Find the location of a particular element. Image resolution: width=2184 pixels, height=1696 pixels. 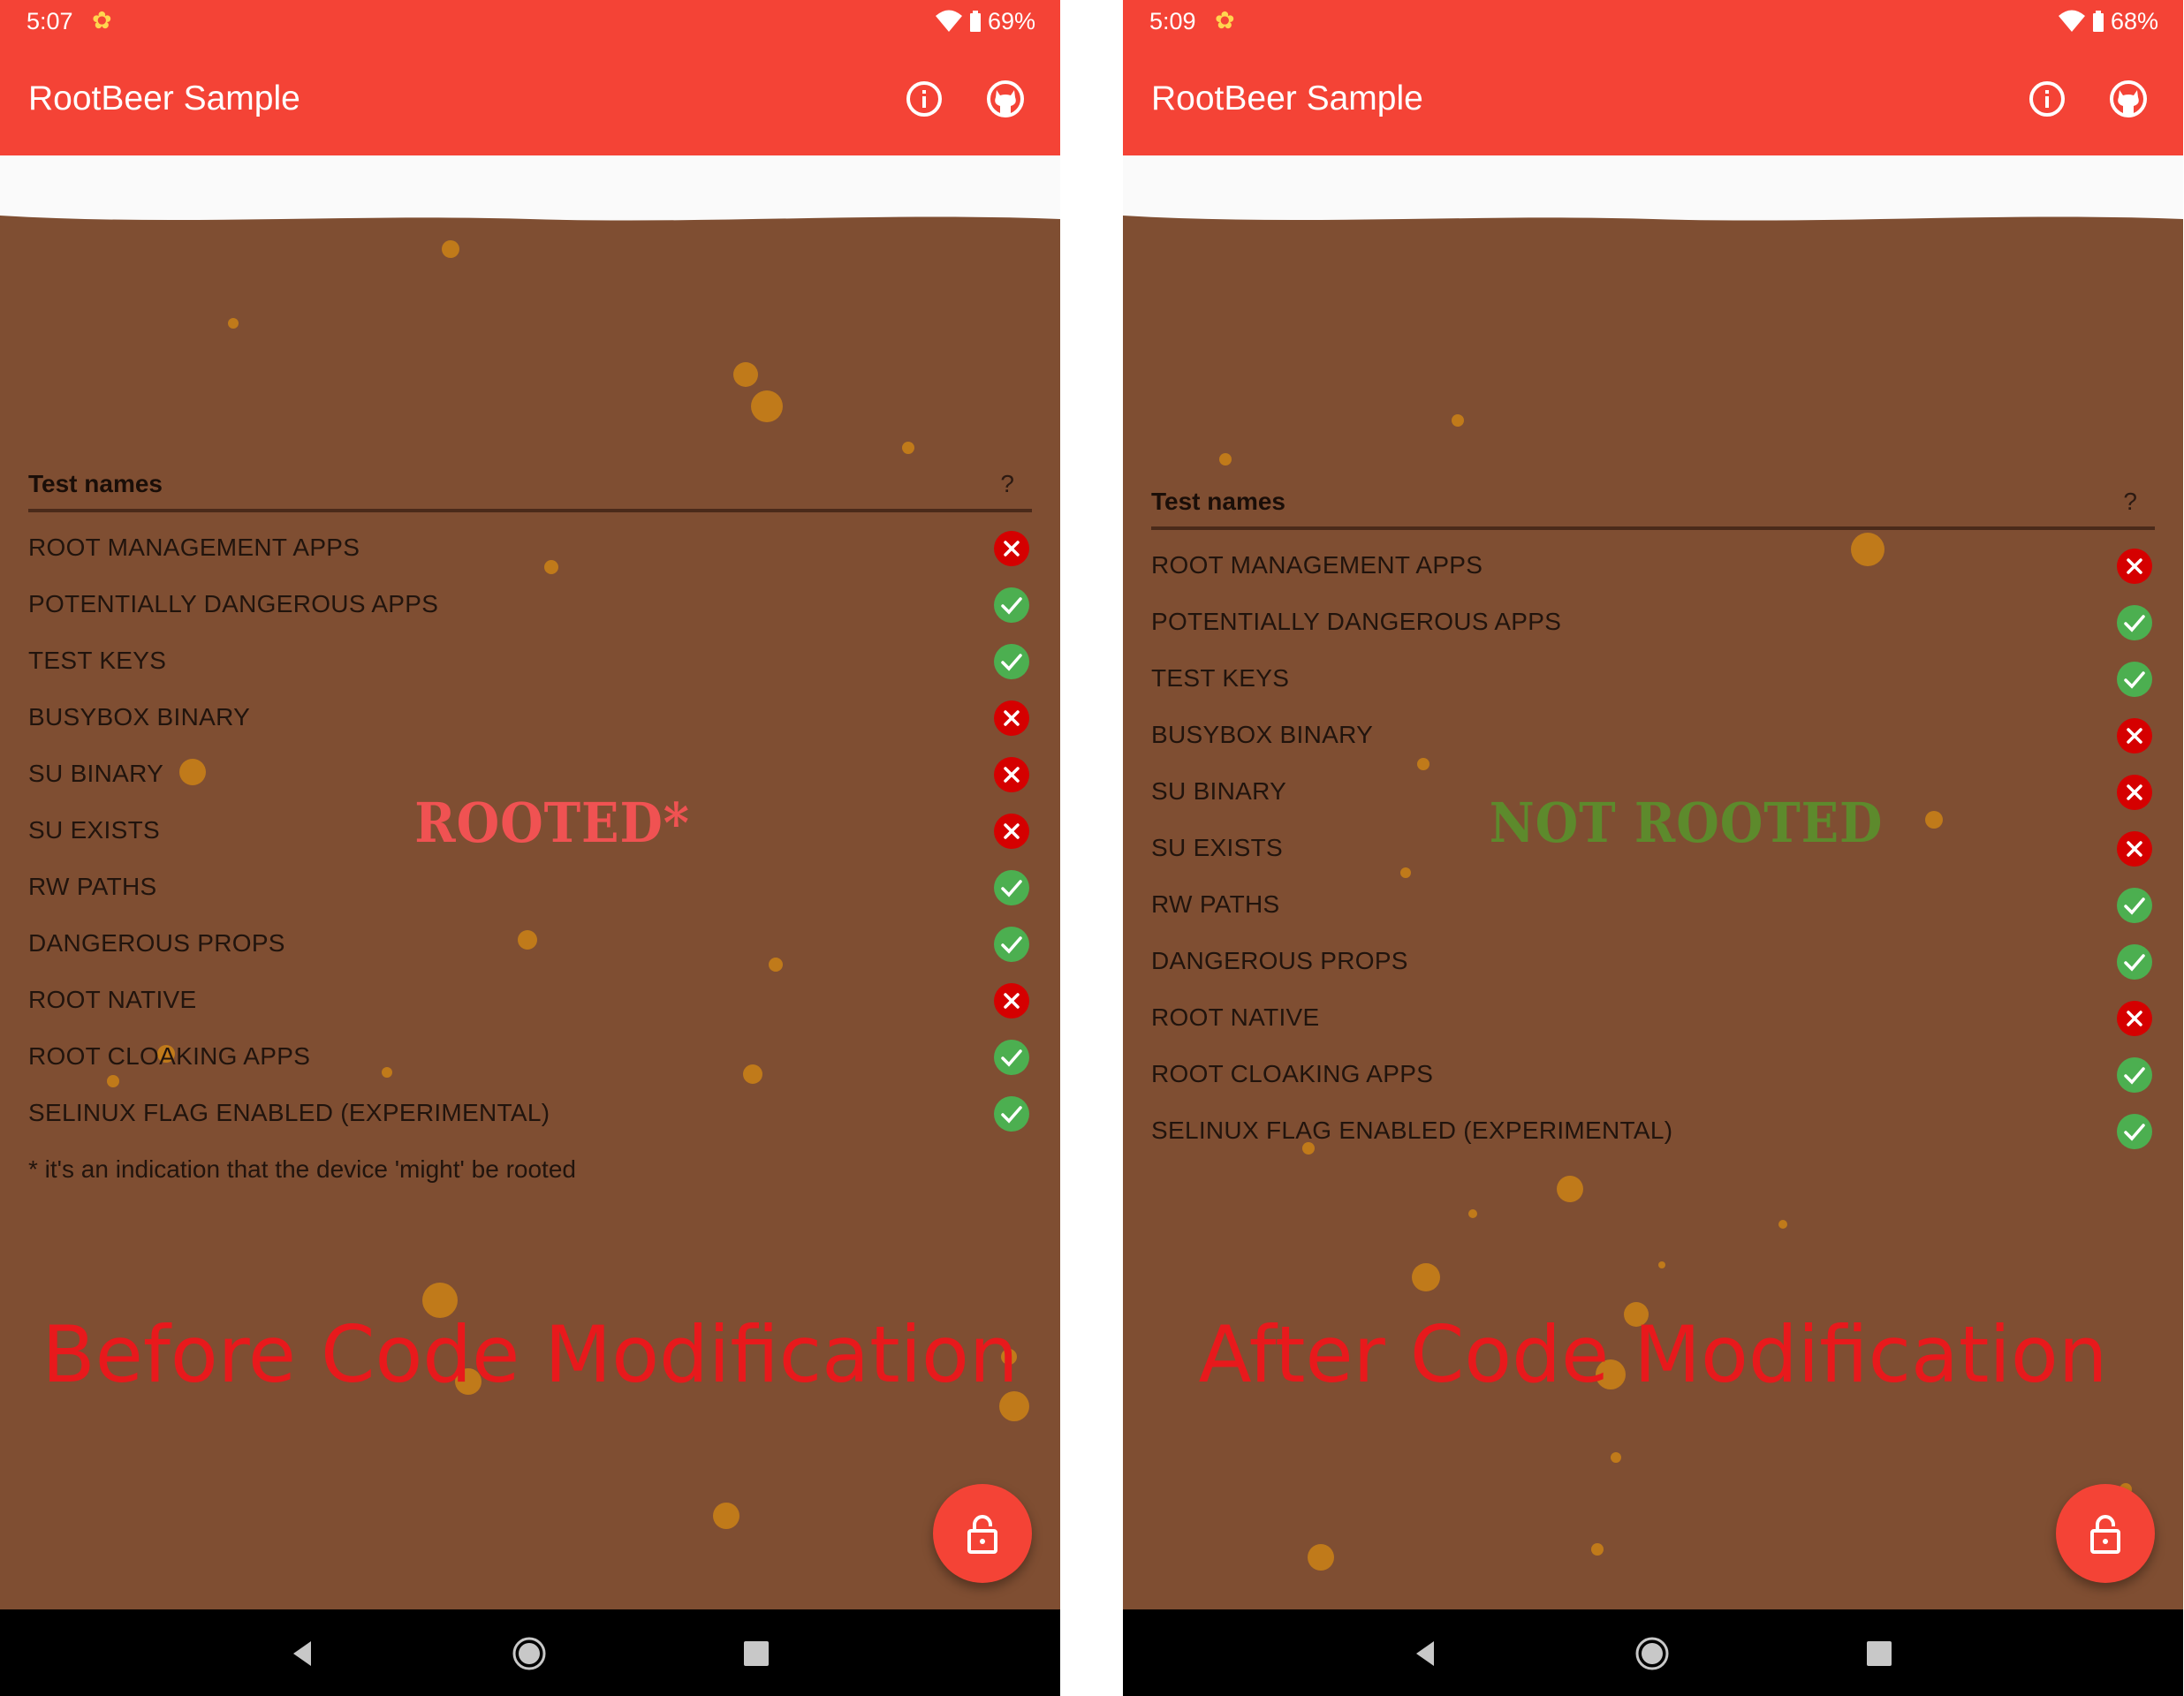

status-bar: 5:07 ✿ 69% is located at coordinates (530, 21).